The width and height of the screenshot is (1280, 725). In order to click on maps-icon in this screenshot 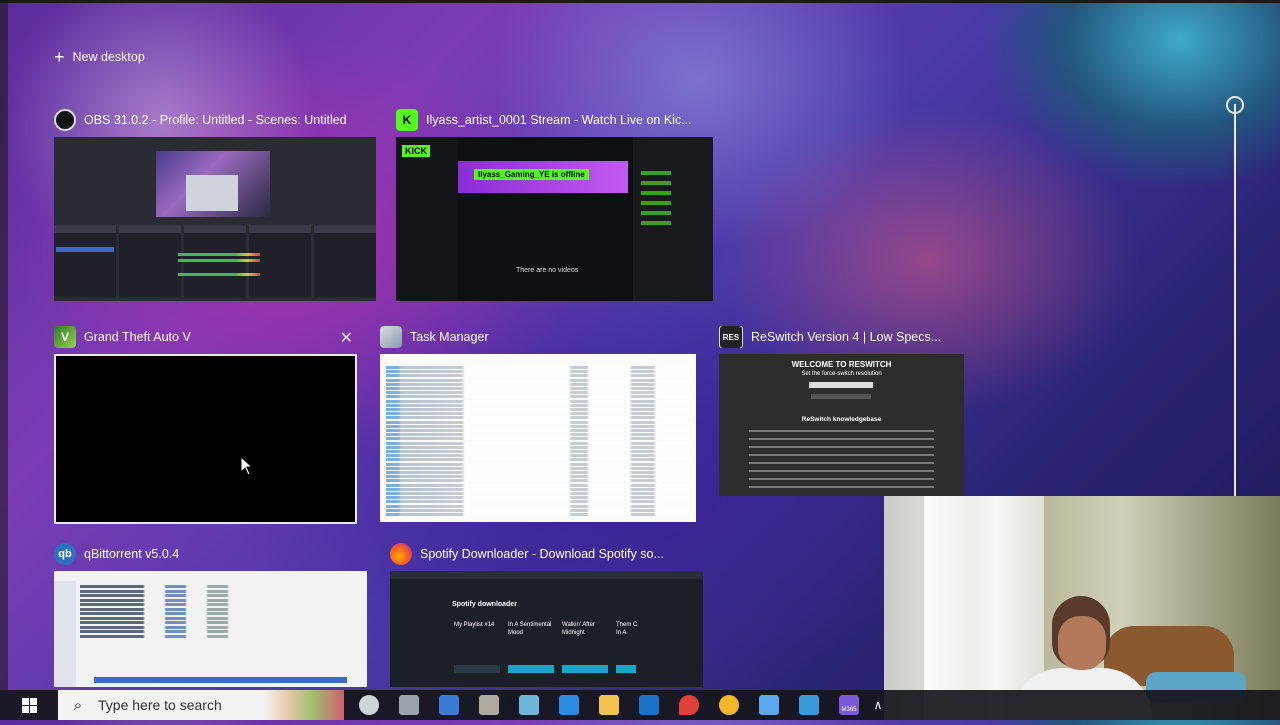, I will do `click(689, 705)`.